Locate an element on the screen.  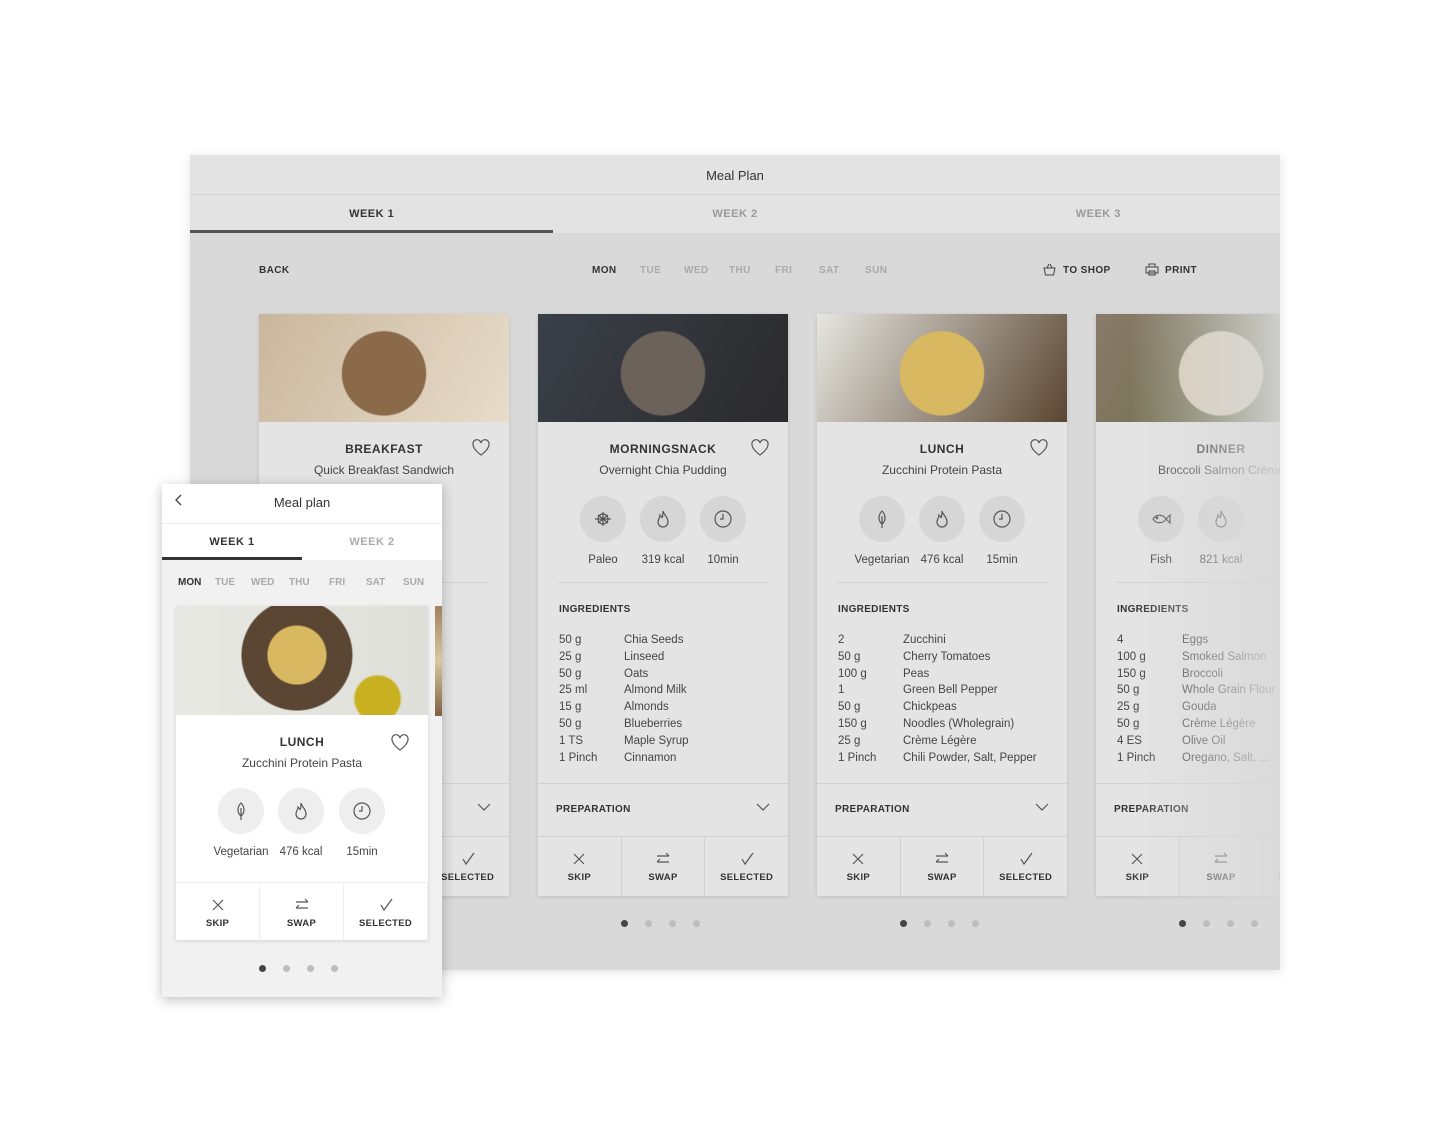
action-label: SWAP is located at coordinates (1221, 877).